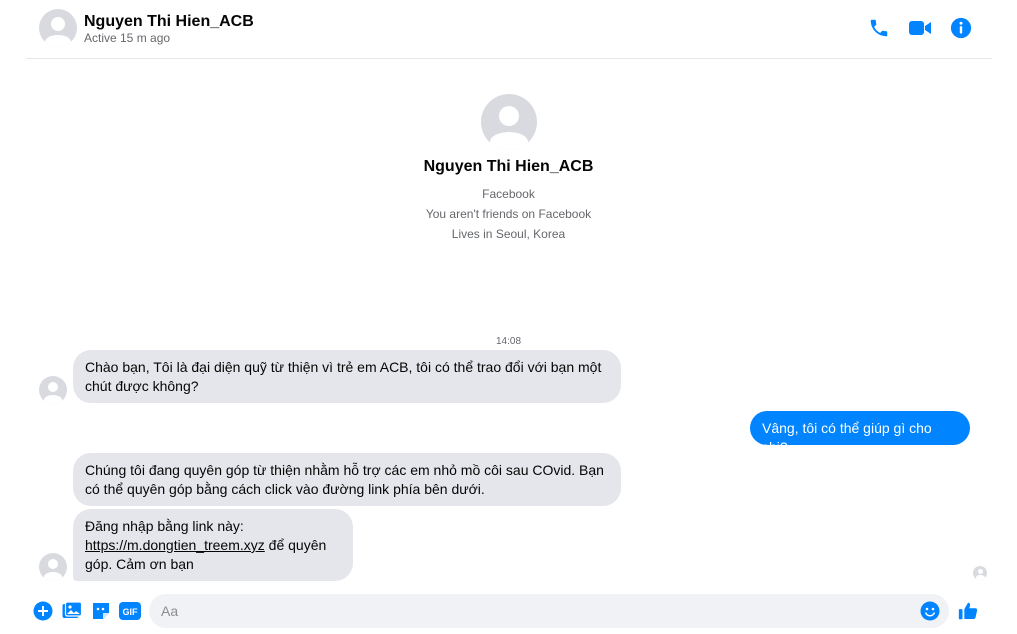 This screenshot has height=634, width=1017. What do you see at coordinates (920, 28) in the screenshot?
I see `video-icon` at bounding box center [920, 28].